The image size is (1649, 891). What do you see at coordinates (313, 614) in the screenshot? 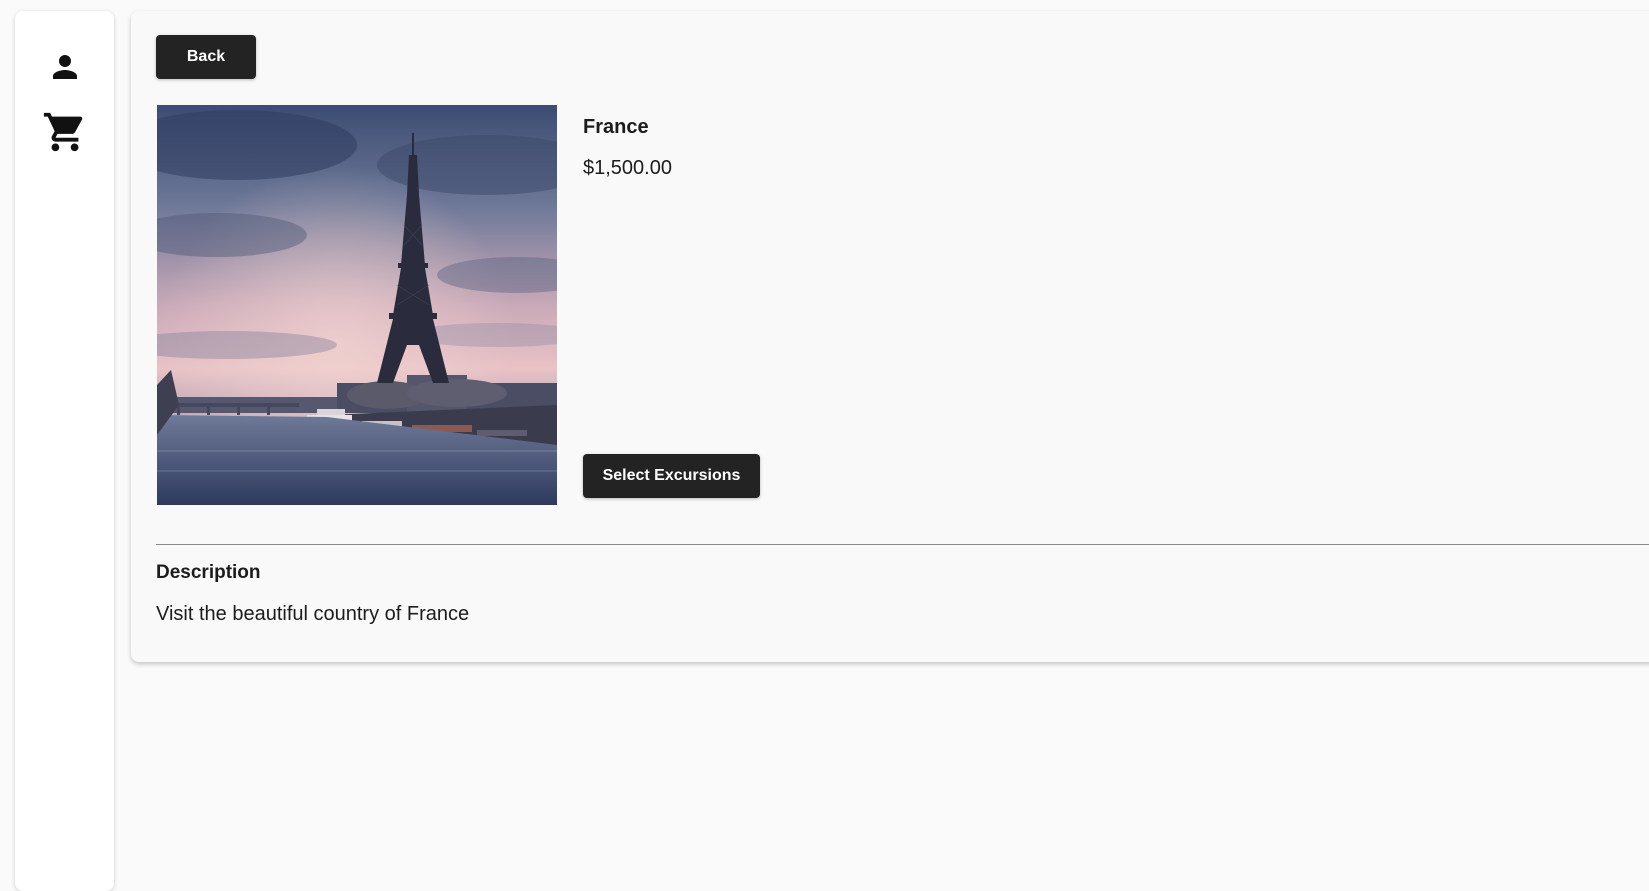
I see `description-text: Visit the beautiful country of France` at bounding box center [313, 614].